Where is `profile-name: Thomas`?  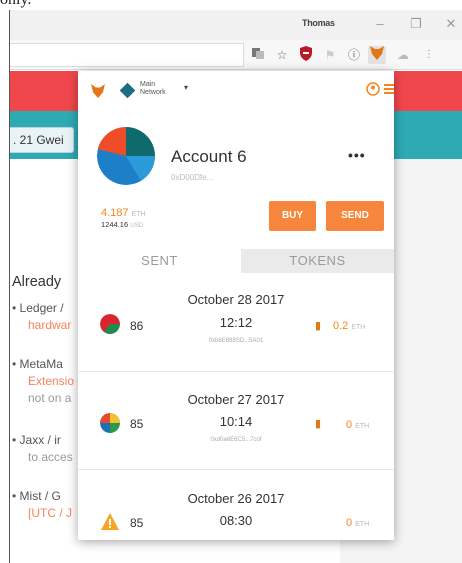 profile-name: Thomas is located at coordinates (325, 24).